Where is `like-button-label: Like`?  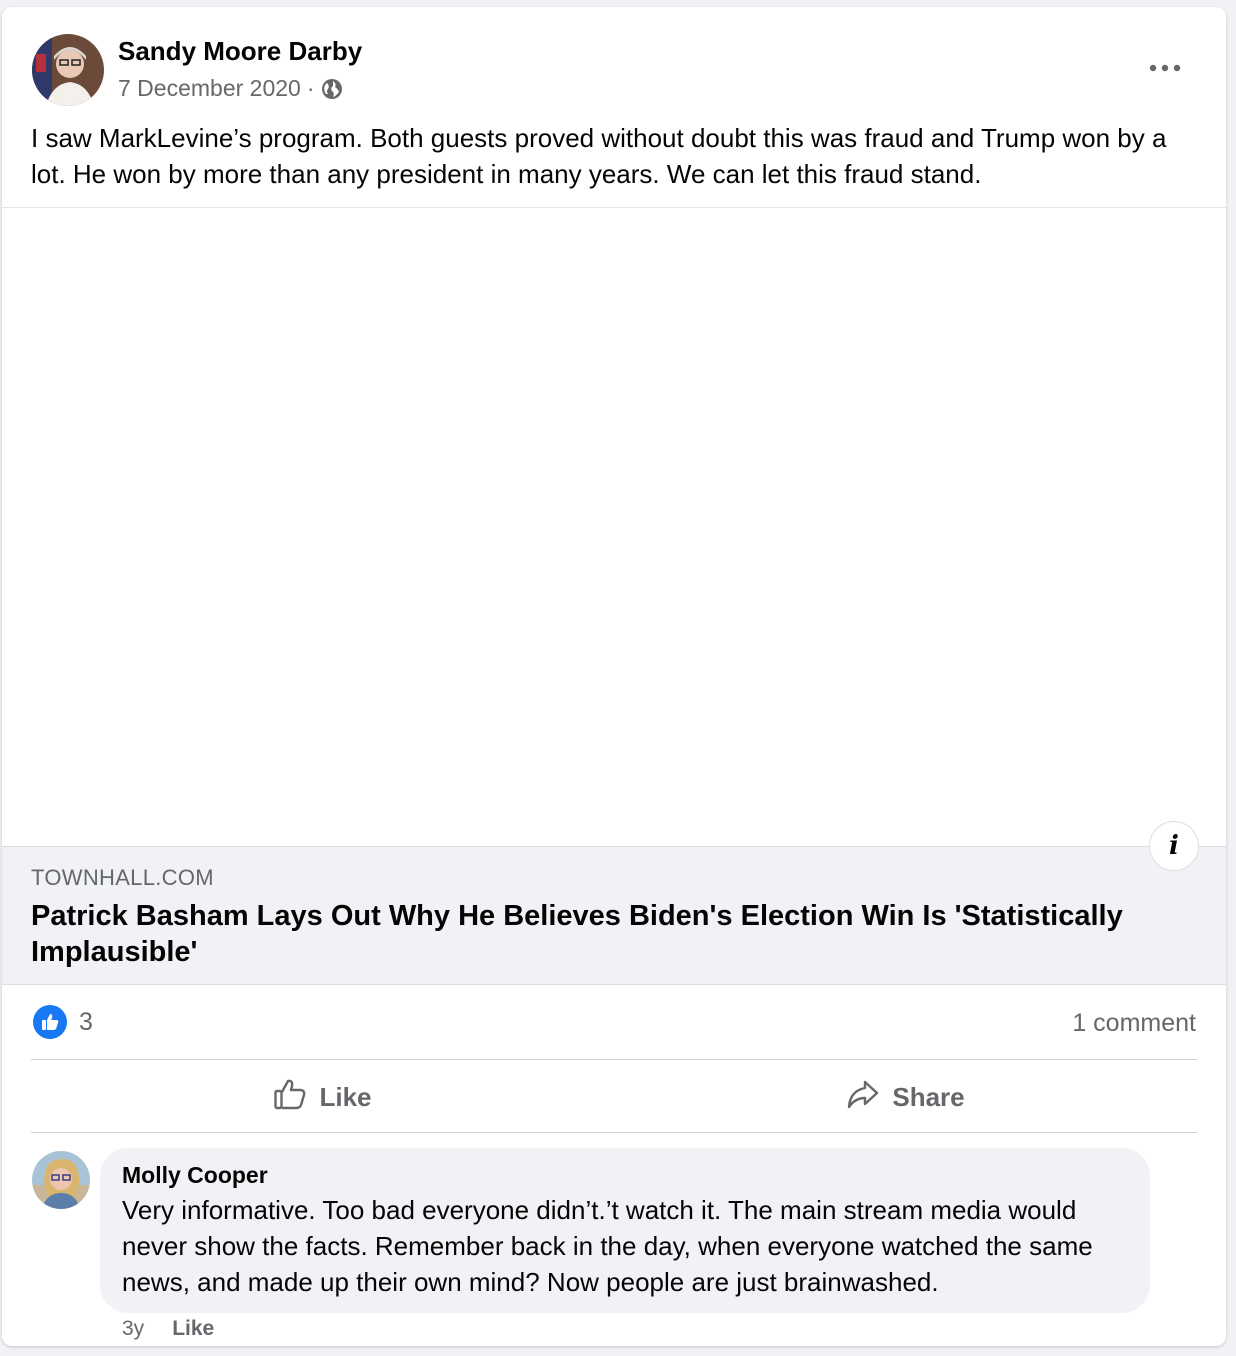 like-button-label: Like is located at coordinates (345, 1096).